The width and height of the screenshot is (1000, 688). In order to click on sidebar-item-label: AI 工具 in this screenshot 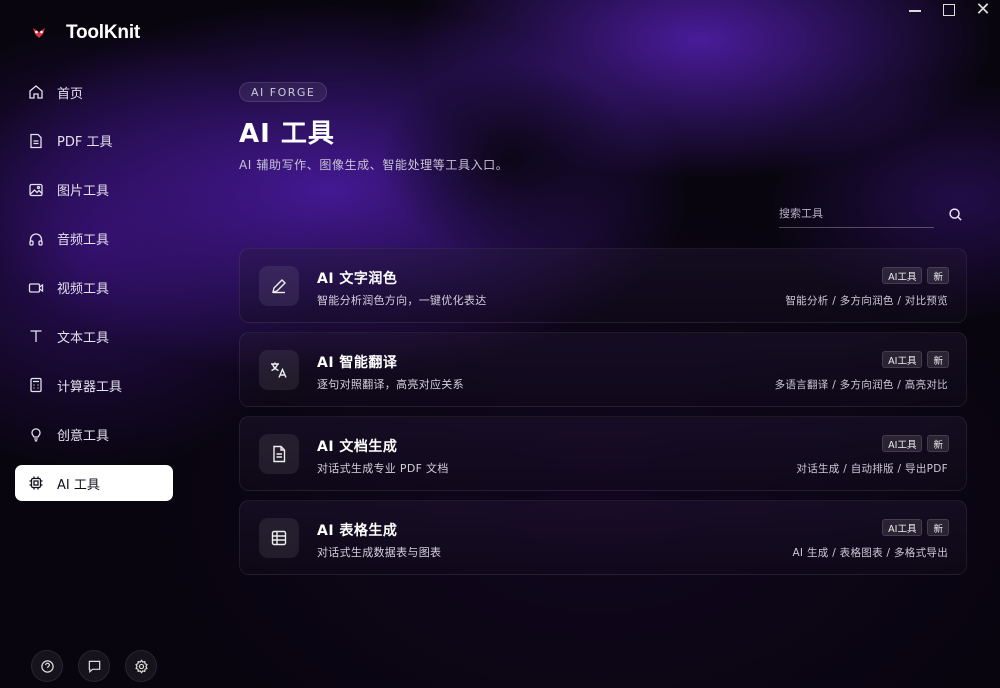, I will do `click(78, 485)`.